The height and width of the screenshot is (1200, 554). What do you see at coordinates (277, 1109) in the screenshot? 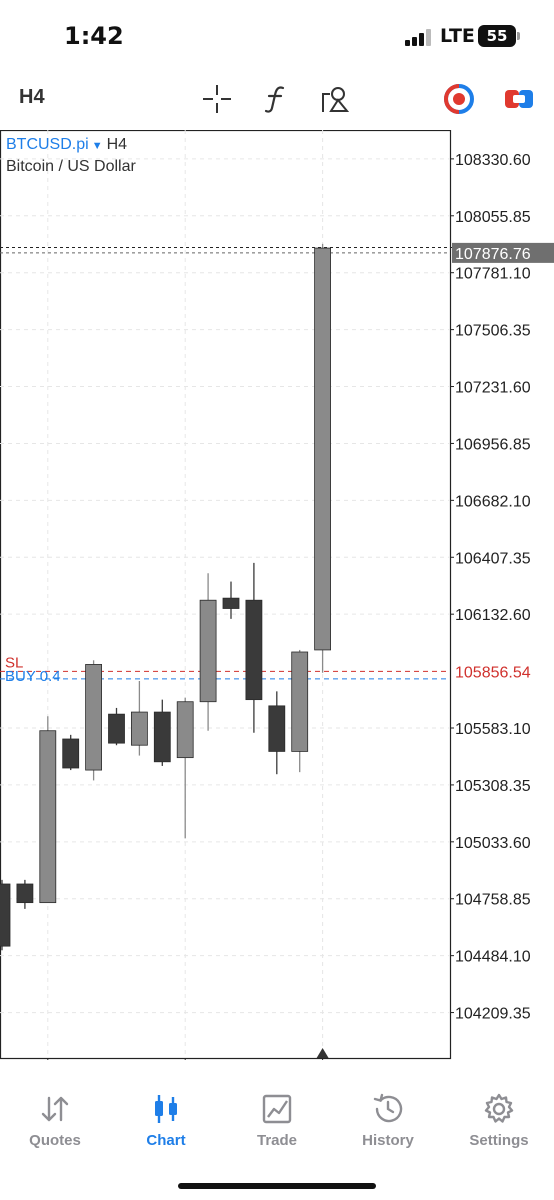
I see `trade-chart-icon` at bounding box center [277, 1109].